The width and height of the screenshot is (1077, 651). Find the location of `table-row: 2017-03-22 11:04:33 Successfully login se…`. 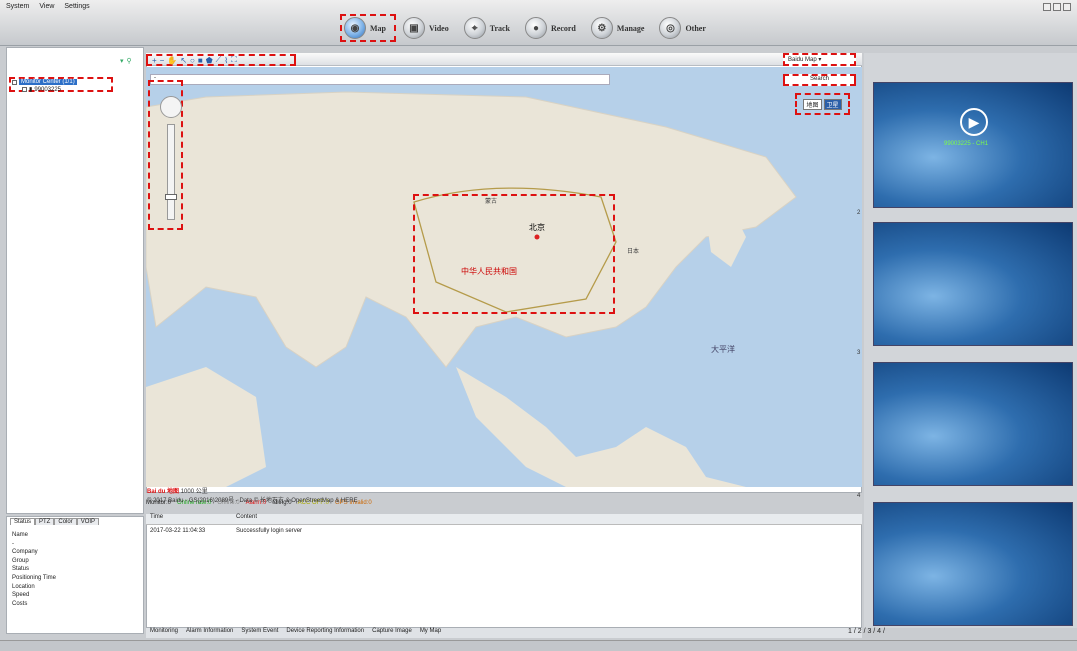

table-row: 2017-03-22 11:04:33 Successfully login se… is located at coordinates (226, 531).